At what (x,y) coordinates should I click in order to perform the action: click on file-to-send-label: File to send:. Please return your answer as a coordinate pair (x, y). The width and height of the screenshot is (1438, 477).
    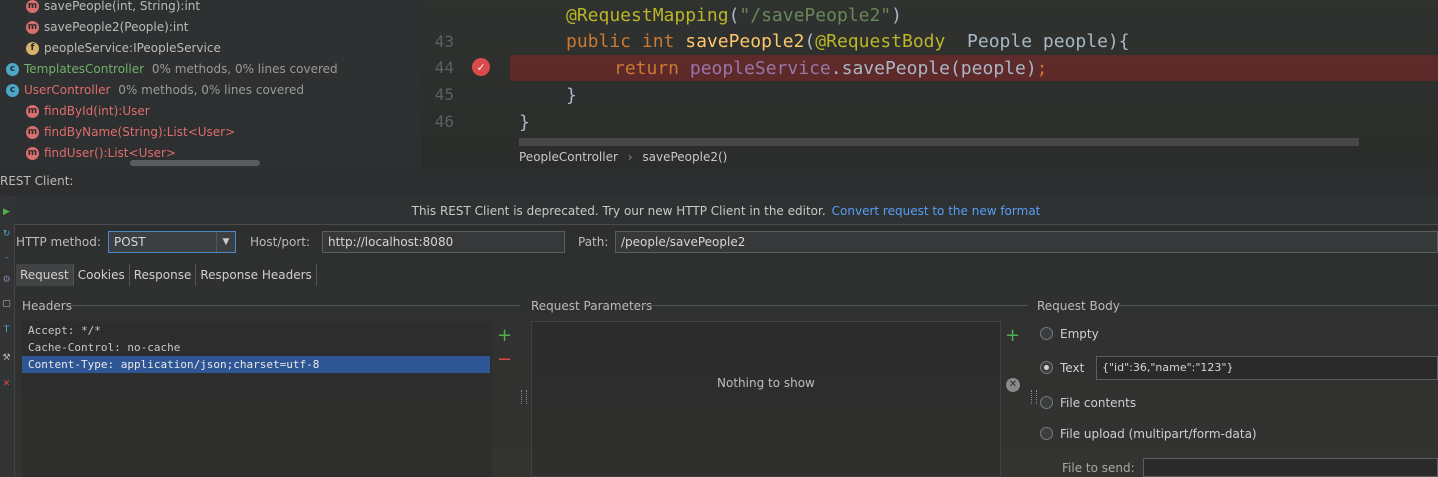
    Looking at the image, I should click on (1098, 468).